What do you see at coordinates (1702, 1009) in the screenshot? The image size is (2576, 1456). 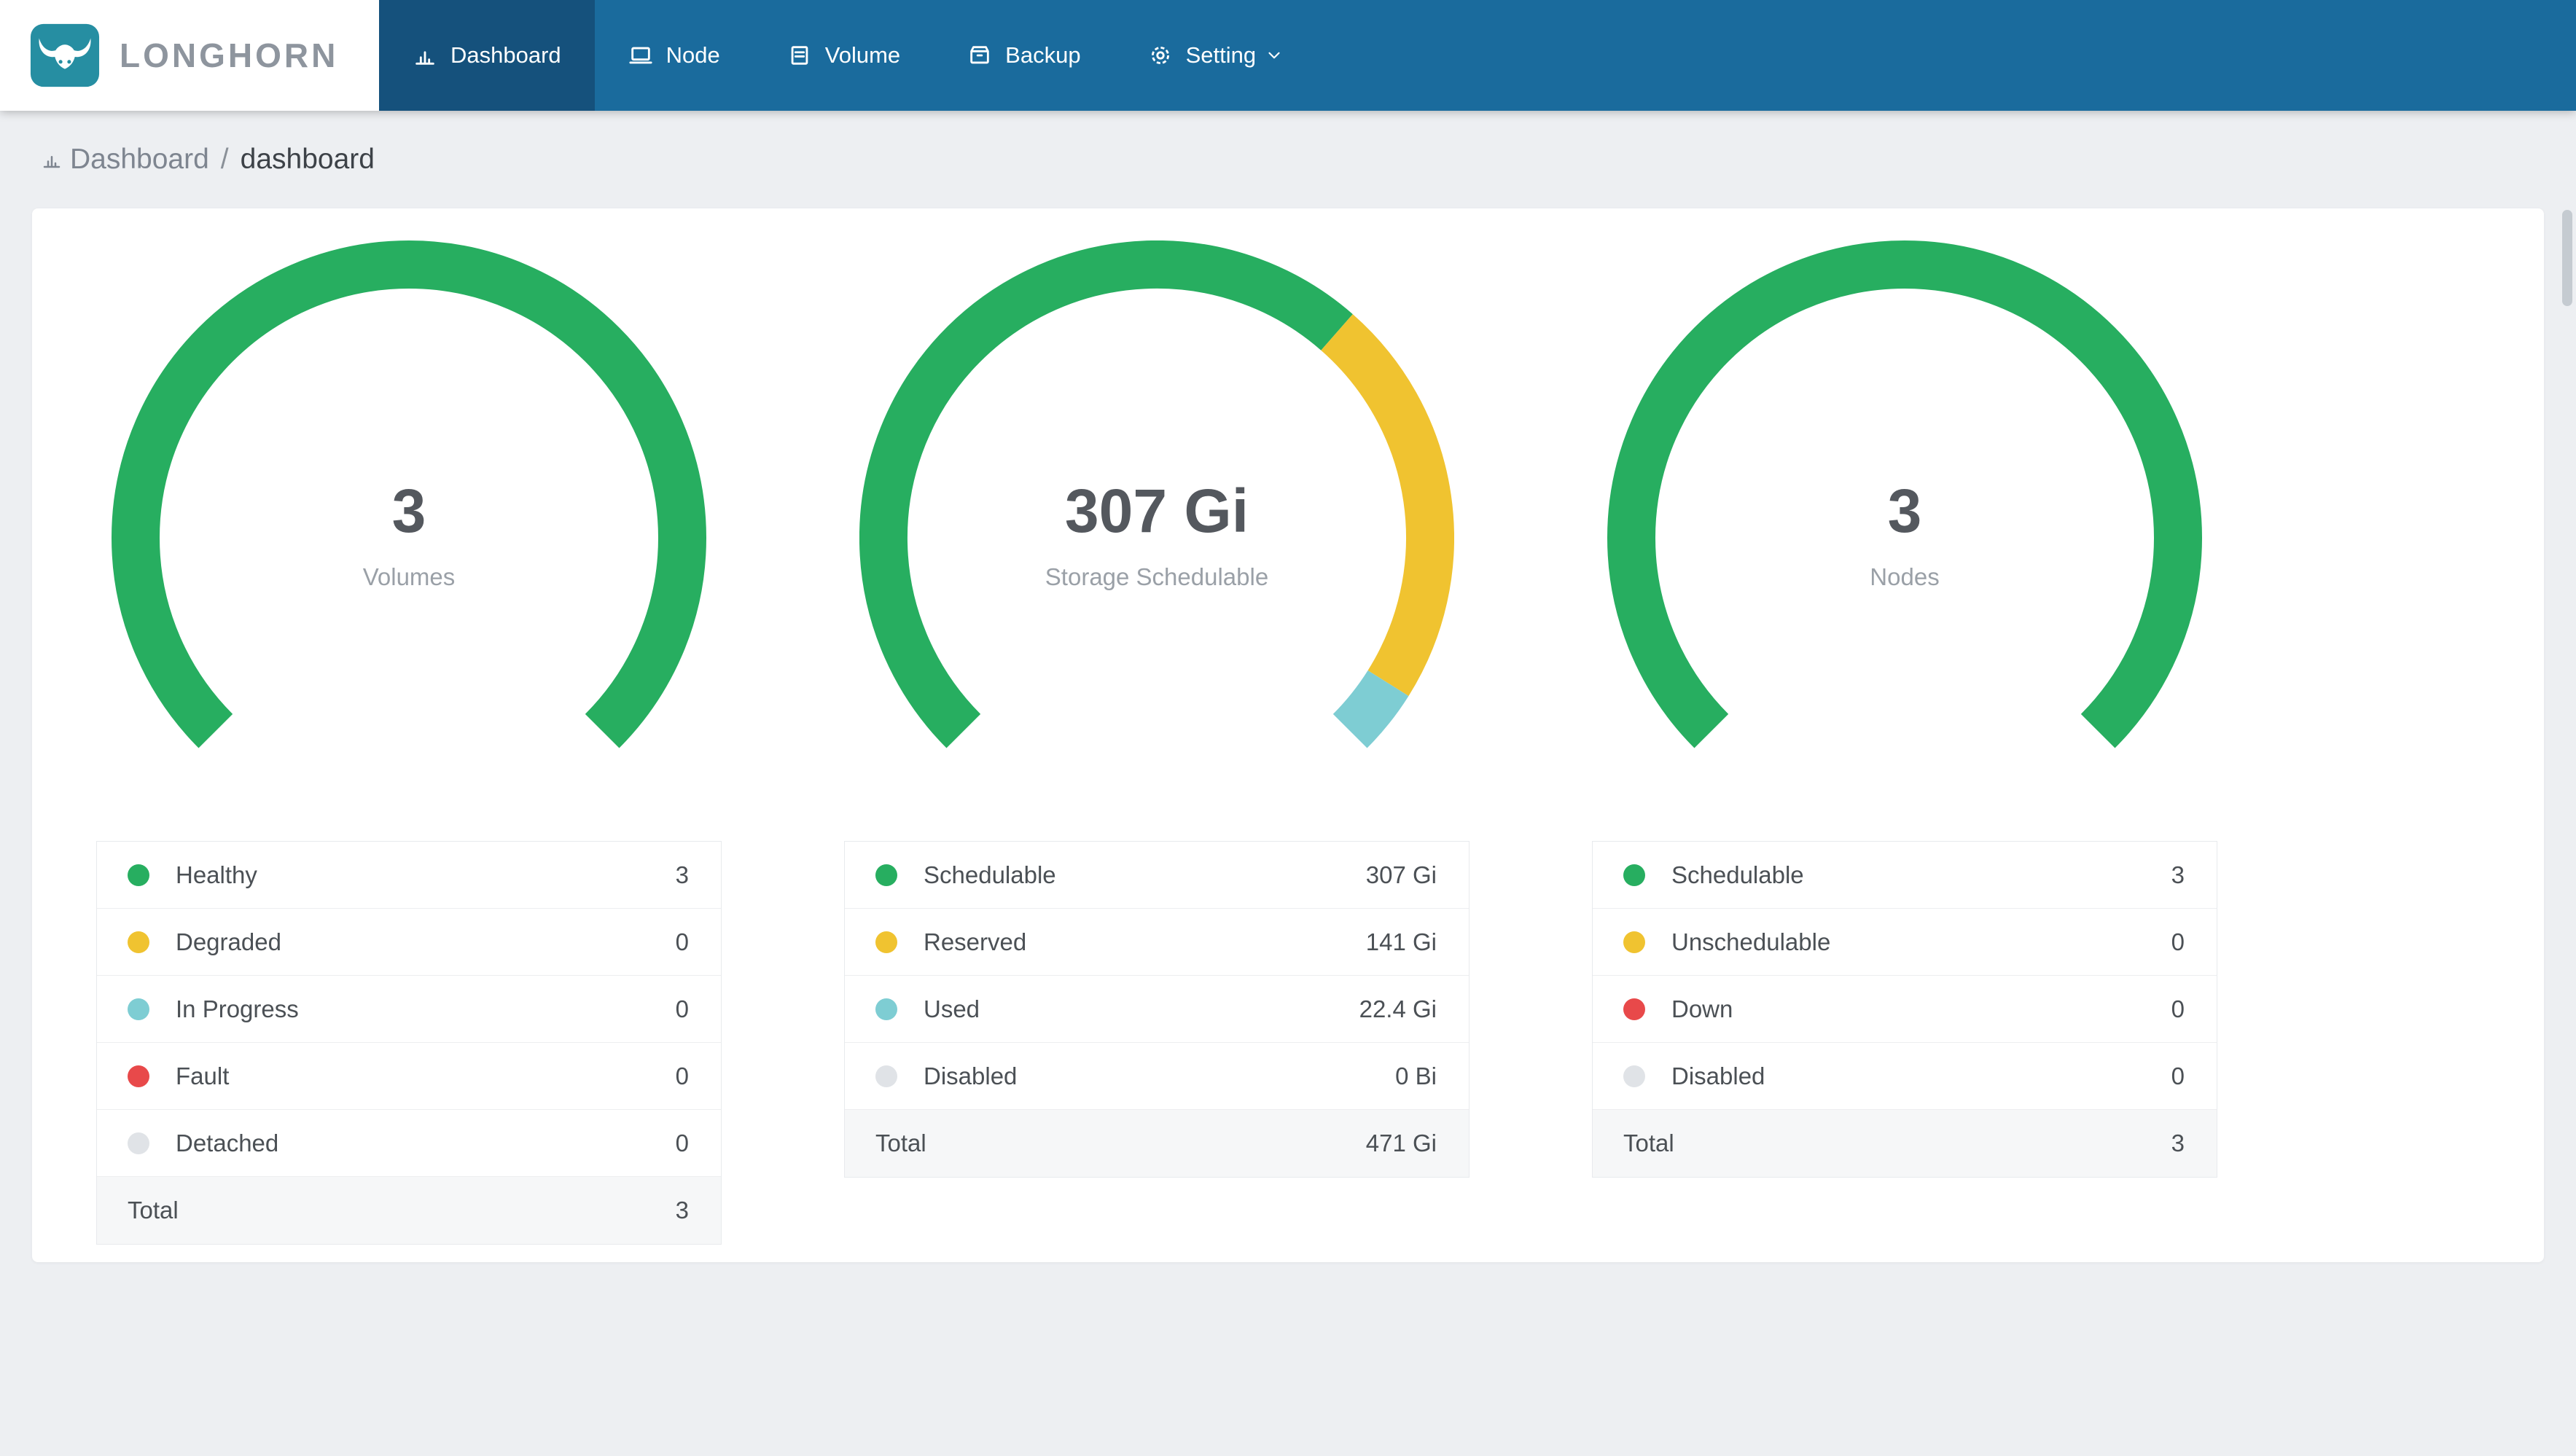 I see `legend-label: Down` at bounding box center [1702, 1009].